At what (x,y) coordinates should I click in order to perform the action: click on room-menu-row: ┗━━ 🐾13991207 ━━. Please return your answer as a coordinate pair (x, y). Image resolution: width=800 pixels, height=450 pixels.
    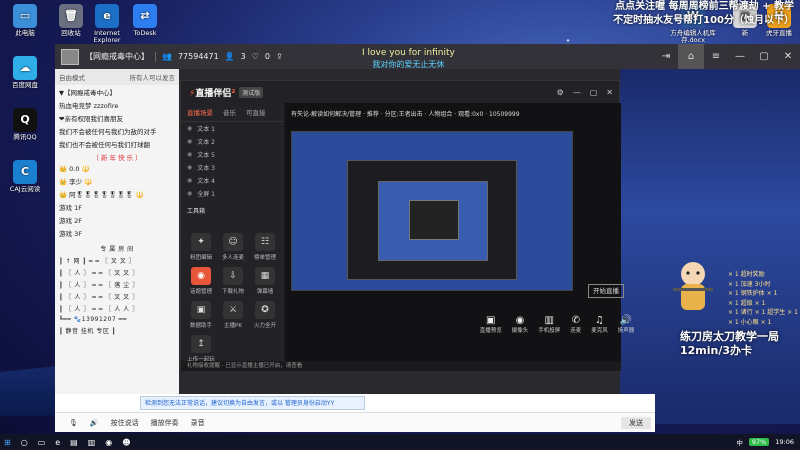
    Looking at the image, I should click on (117, 319).